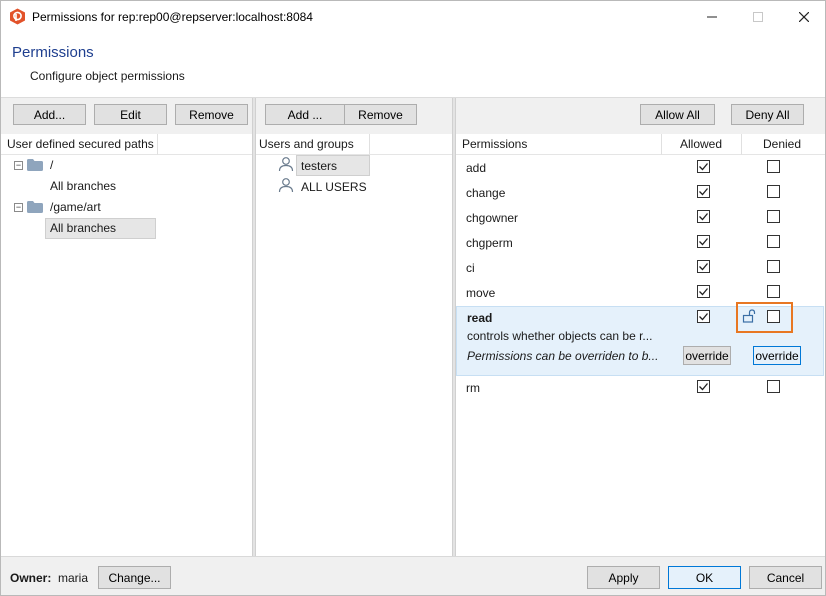  Describe the element at coordinates (489, 243) in the screenshot. I see `permission-name: chgperm` at that location.